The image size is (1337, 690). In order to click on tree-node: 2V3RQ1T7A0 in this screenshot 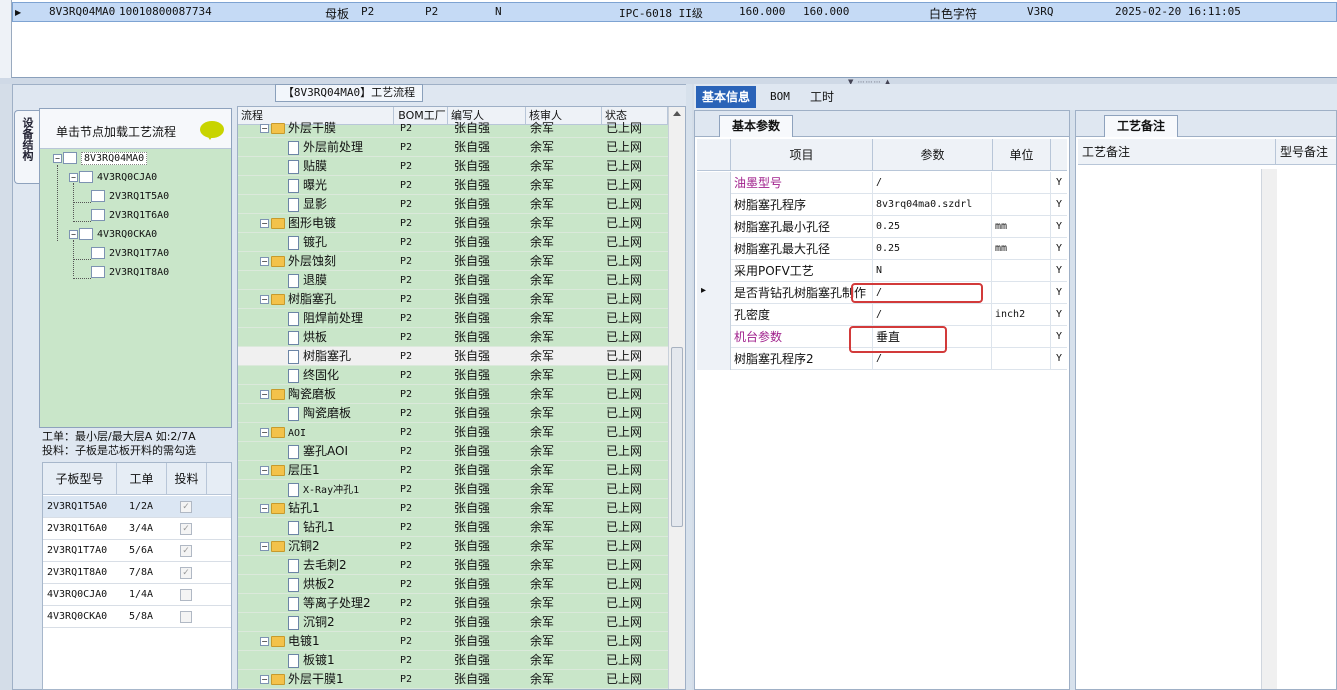, I will do `click(130, 254)`.